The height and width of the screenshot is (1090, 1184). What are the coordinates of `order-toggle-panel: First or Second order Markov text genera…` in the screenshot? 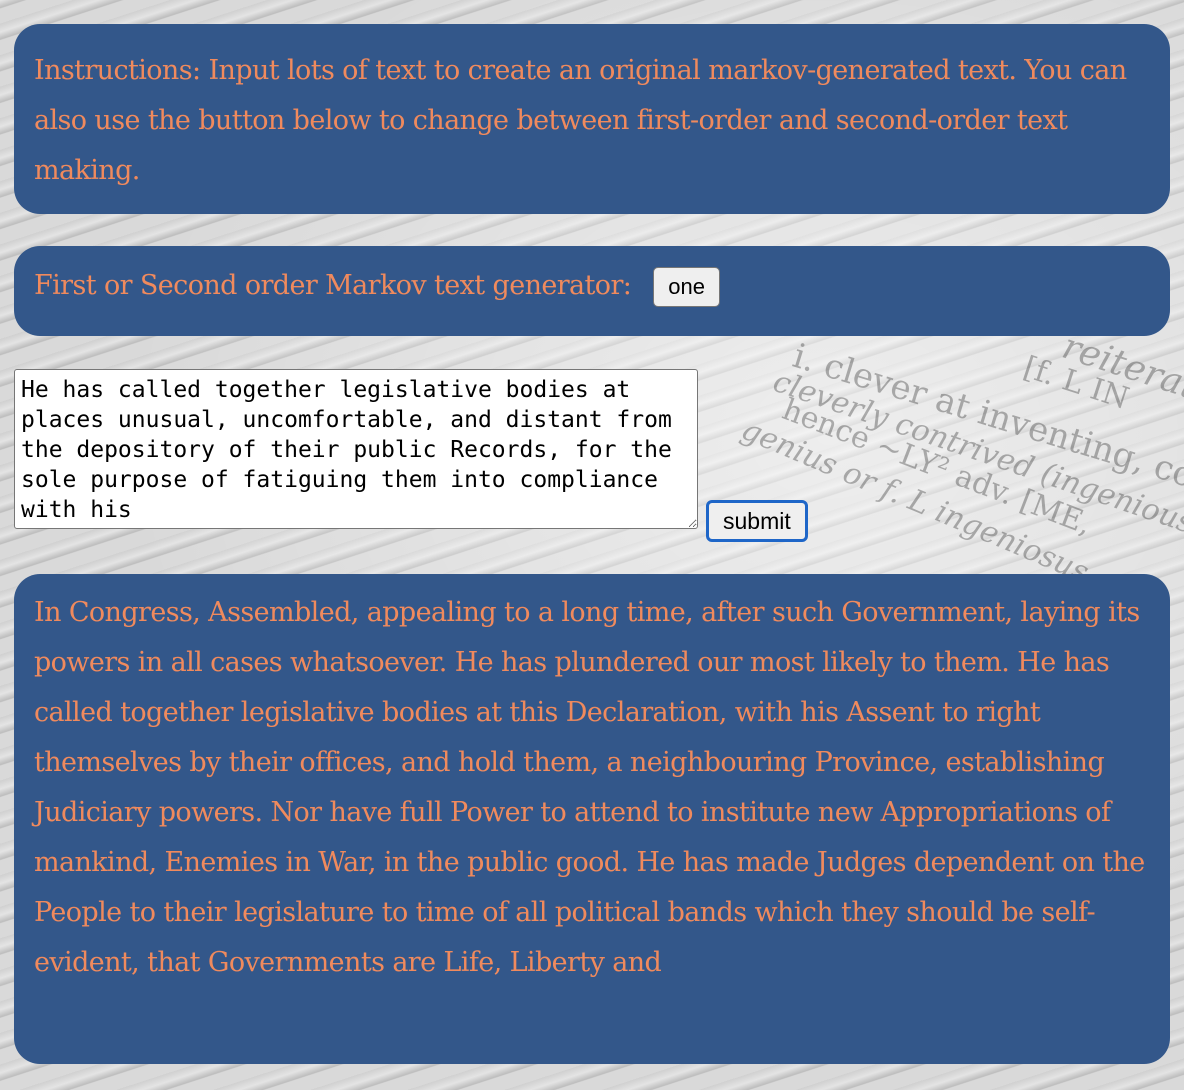 It's located at (592, 291).